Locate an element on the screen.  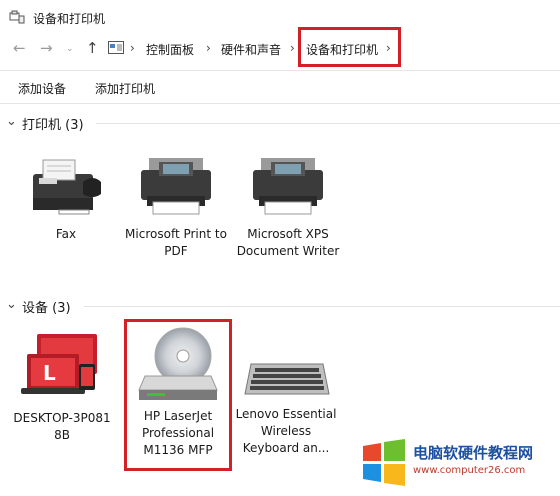
fax-icon is located at coordinates (67, 187).